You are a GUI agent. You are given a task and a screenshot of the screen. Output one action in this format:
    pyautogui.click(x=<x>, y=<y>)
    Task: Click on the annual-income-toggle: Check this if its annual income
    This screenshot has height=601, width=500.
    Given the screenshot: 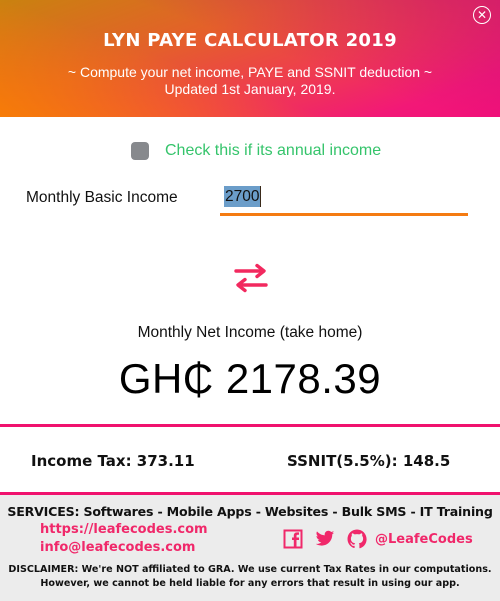 What is the action you would take?
    pyautogui.click(x=256, y=151)
    